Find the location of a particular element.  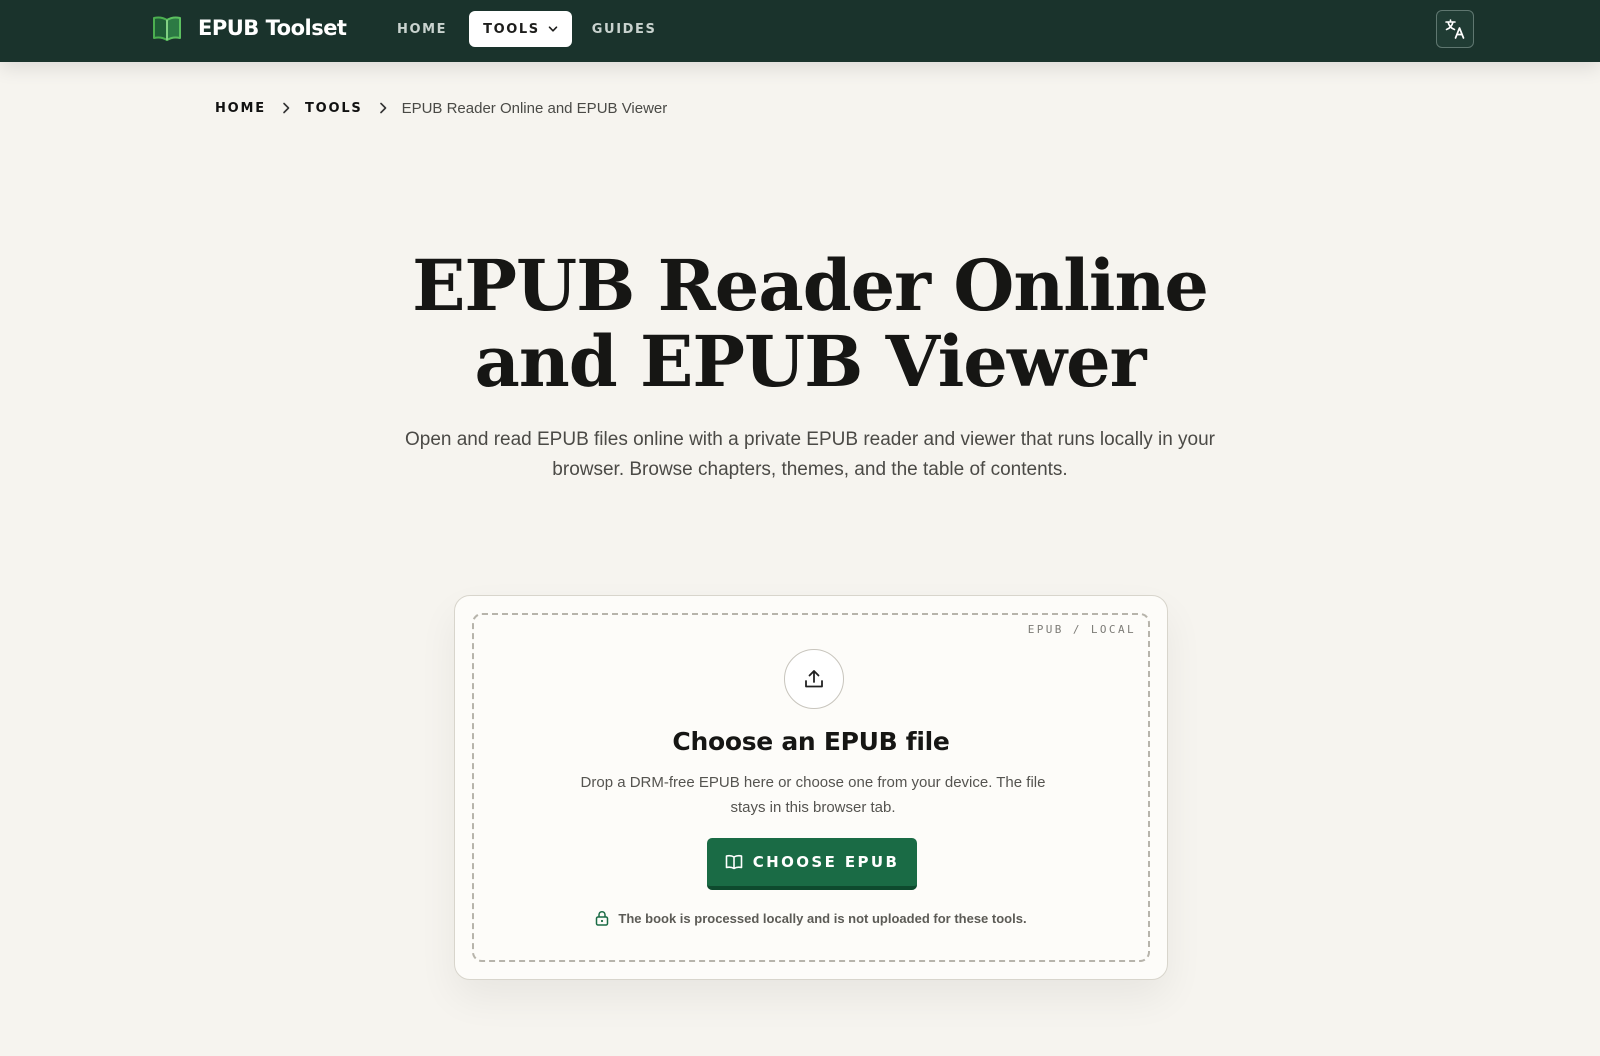

nav-tools-dropdown: TOOLS is located at coordinates (520, 29).